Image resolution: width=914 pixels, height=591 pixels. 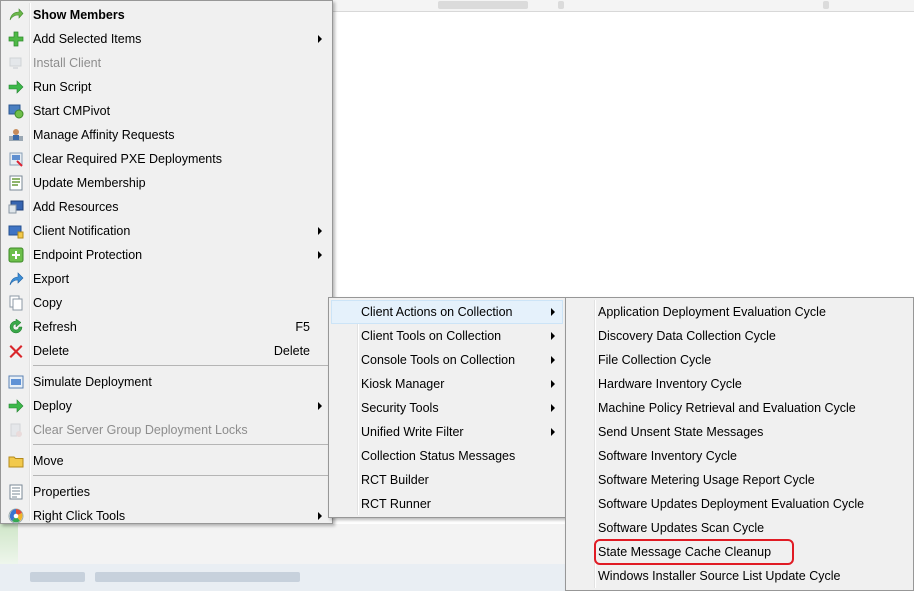 What do you see at coordinates (16, 135) in the screenshot?
I see `affinity-icon` at bounding box center [16, 135].